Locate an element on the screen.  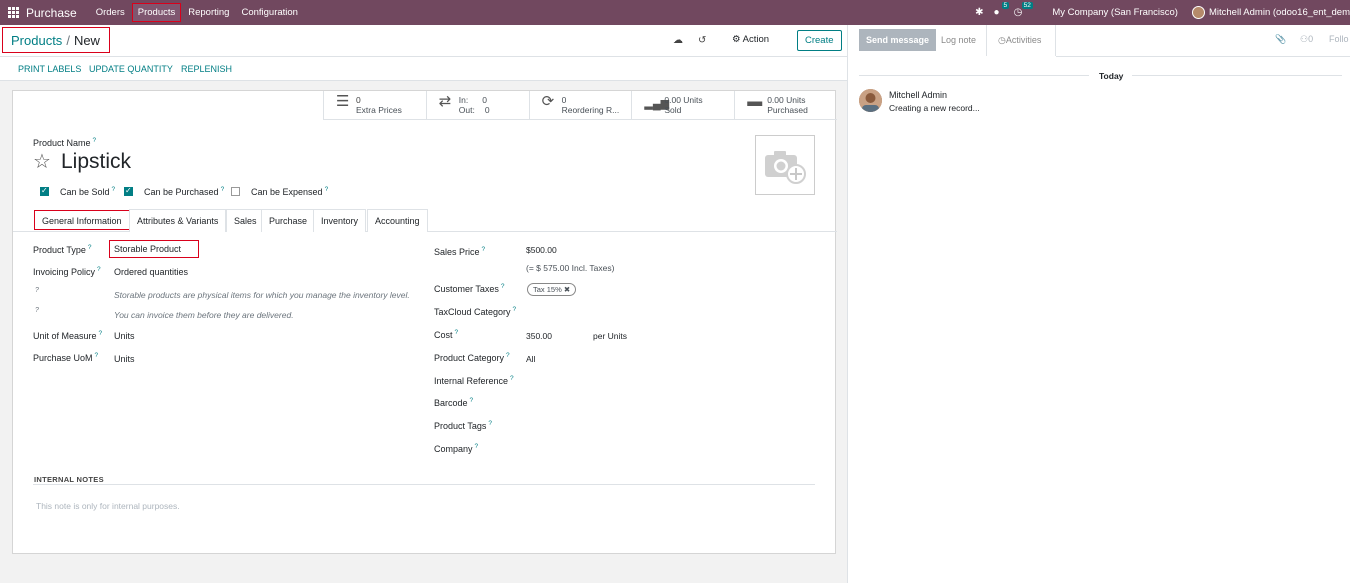
internal-notes-field: This note is only for internal purposes. is located at coordinates (108, 506).